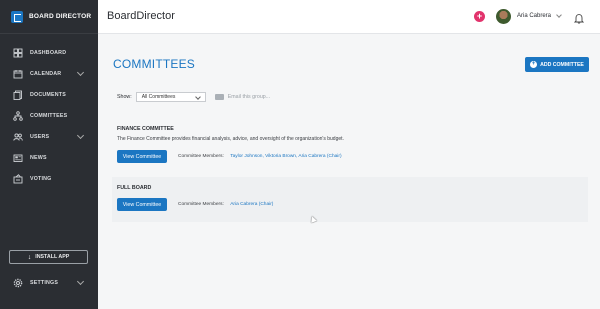 This screenshot has height=309, width=600. What do you see at coordinates (49, 157) in the screenshot?
I see `sidebar-item-news: NEWS` at bounding box center [49, 157].